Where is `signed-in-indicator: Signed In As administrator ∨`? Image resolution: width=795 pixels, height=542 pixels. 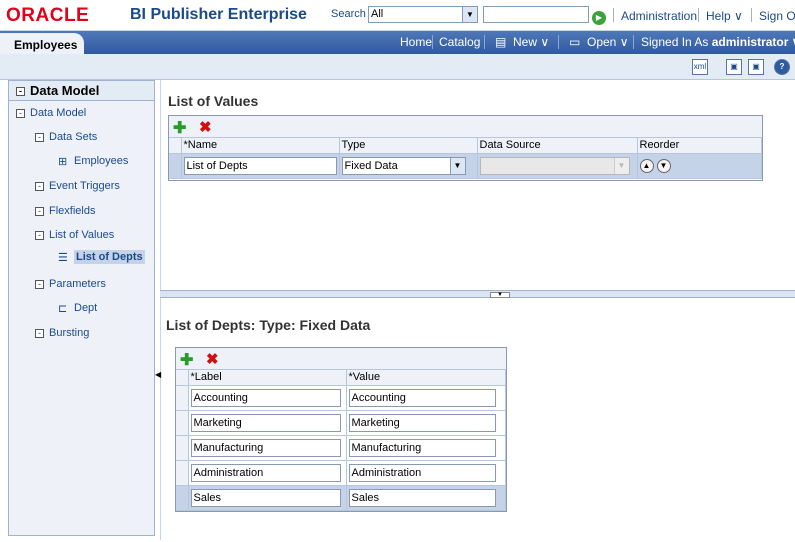 signed-in-indicator: Signed In As administrator ∨ is located at coordinates (718, 42).